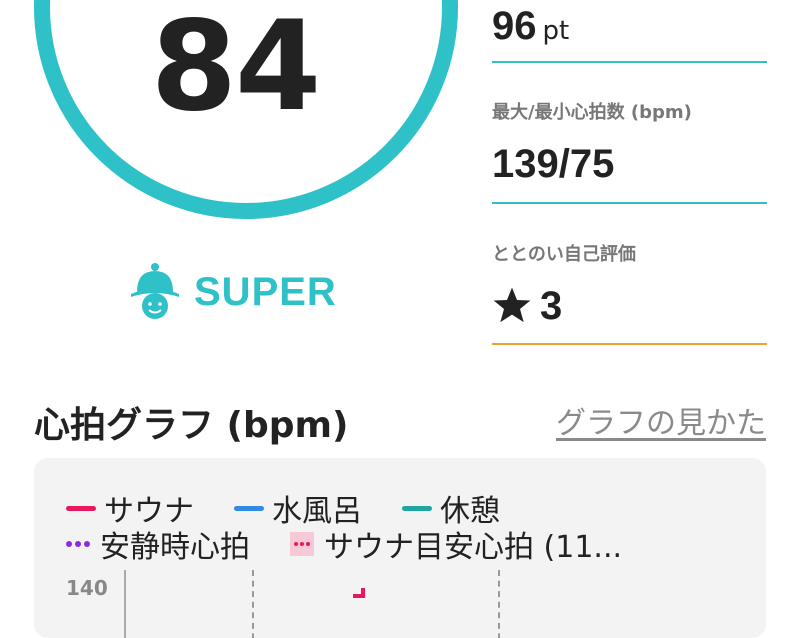 This screenshot has height=638, width=800. I want to click on rank-label: SUPER, so click(265, 291).